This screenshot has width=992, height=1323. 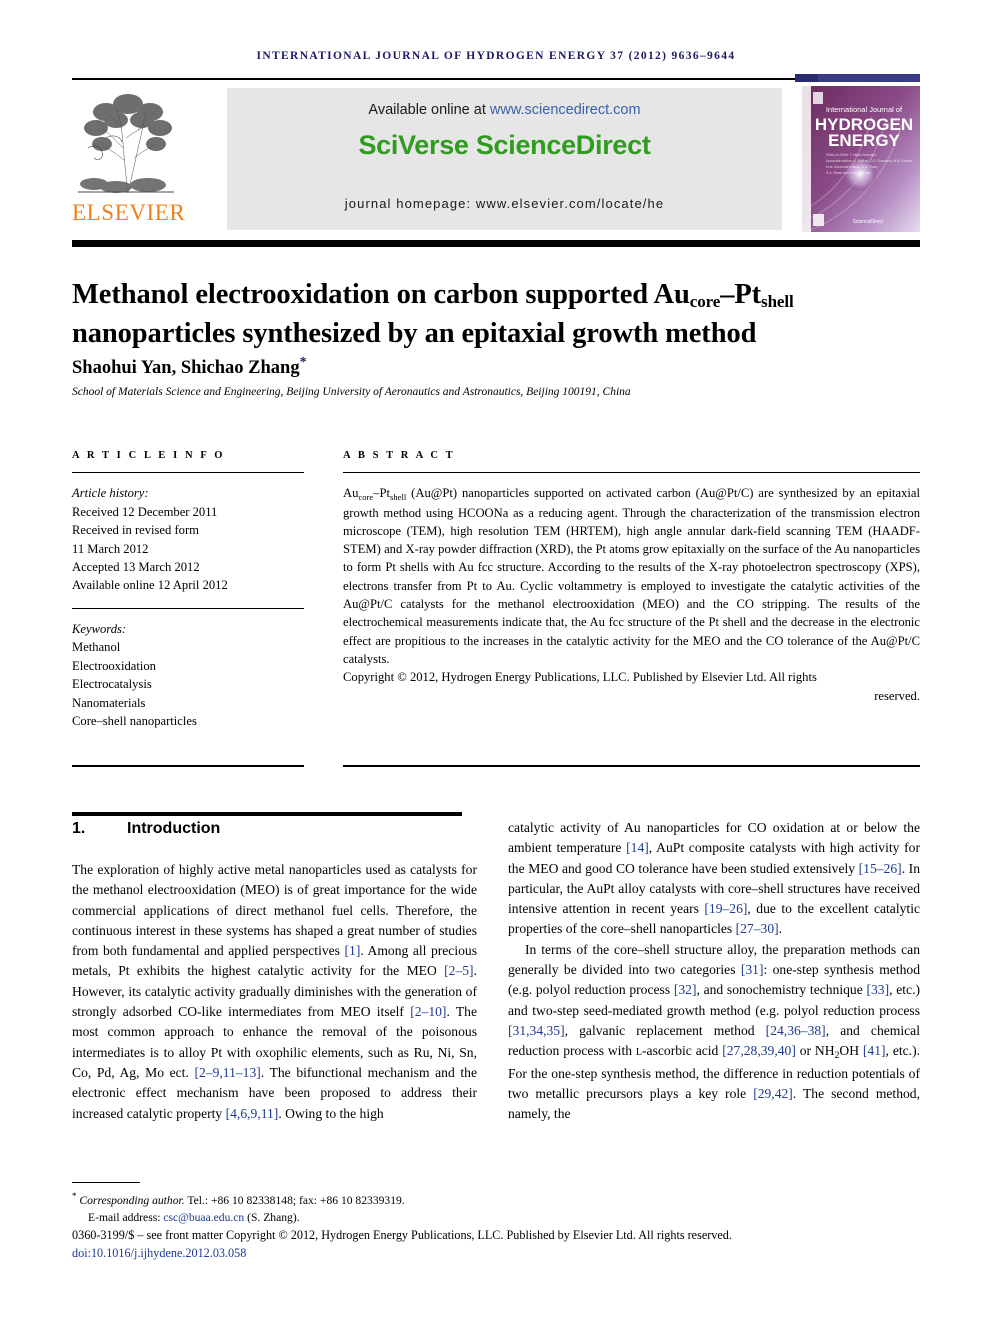 I want to click on abstract-bottom-rule, so click(x=631, y=766).